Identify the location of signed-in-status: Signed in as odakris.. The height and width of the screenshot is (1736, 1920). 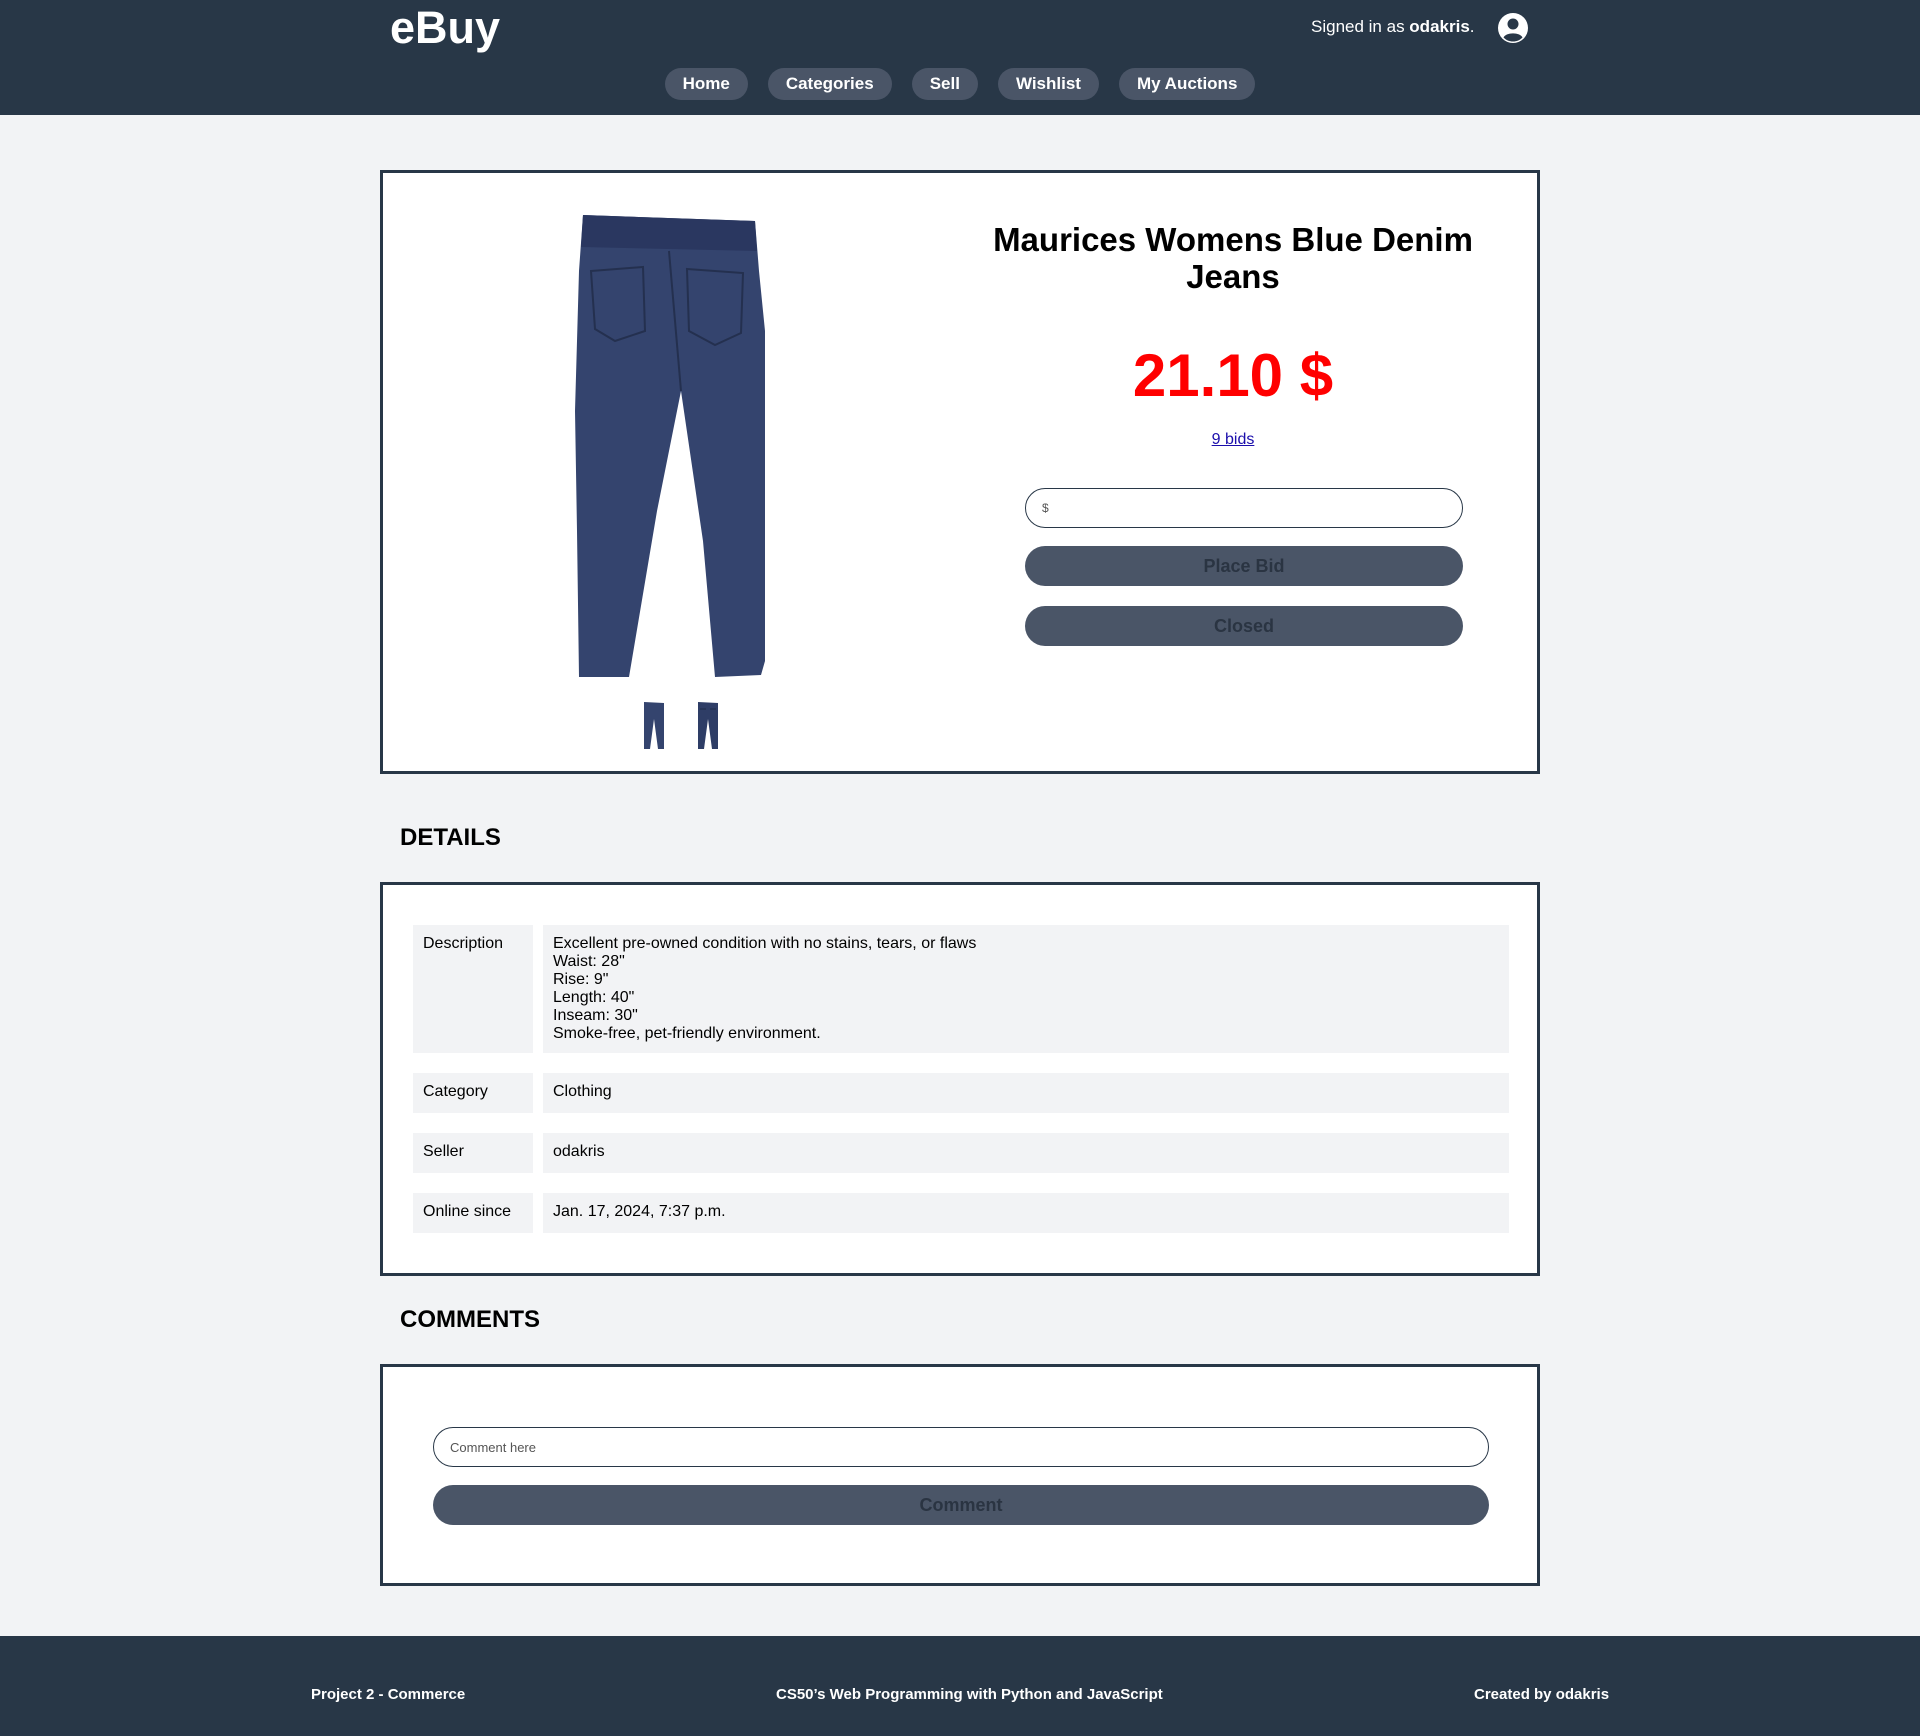
(1393, 27).